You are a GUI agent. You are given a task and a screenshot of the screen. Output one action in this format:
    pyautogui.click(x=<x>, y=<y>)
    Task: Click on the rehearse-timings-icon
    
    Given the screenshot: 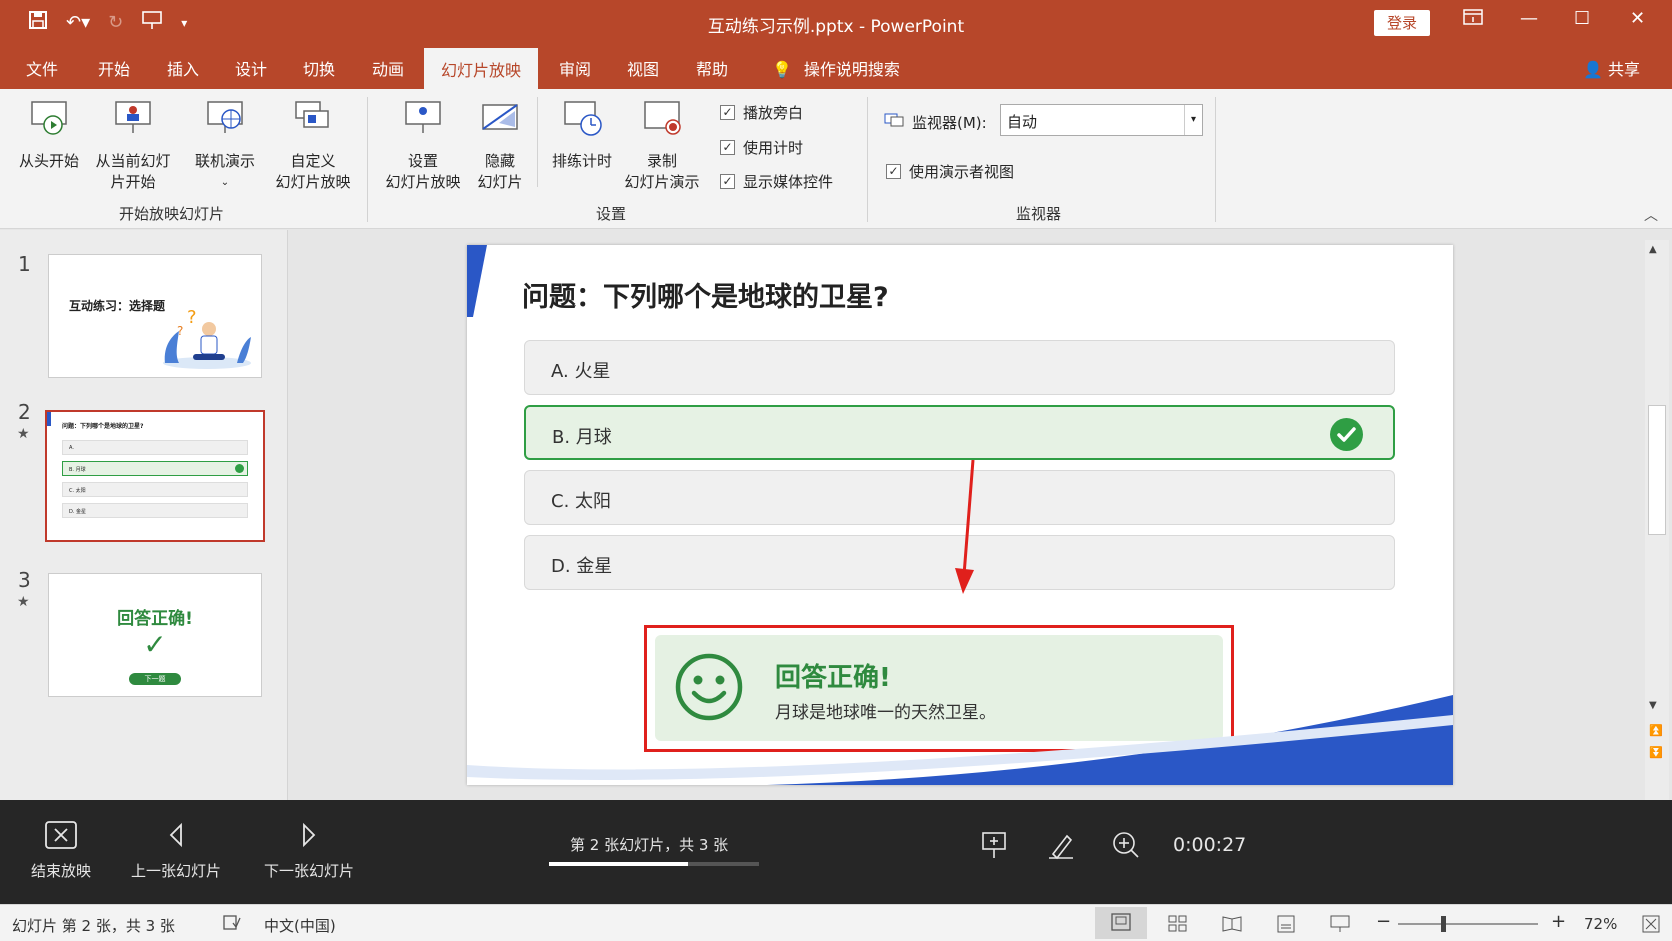 What is the action you would take?
    pyautogui.click(x=582, y=121)
    